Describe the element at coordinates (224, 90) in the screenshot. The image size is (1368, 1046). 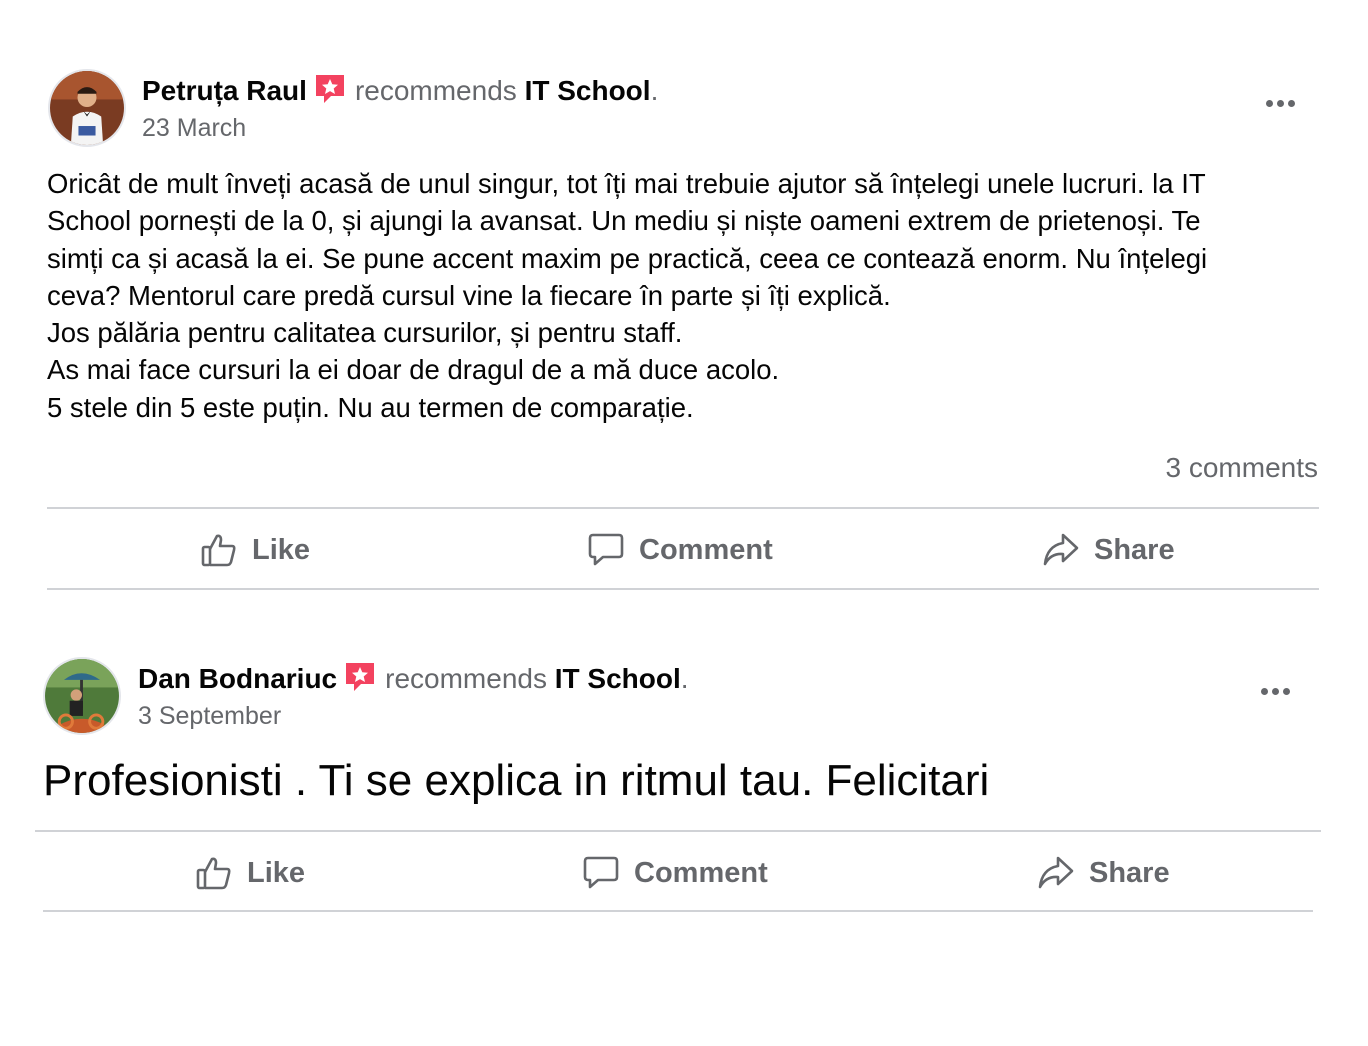
I see `author-name: Petruța Raul` at that location.